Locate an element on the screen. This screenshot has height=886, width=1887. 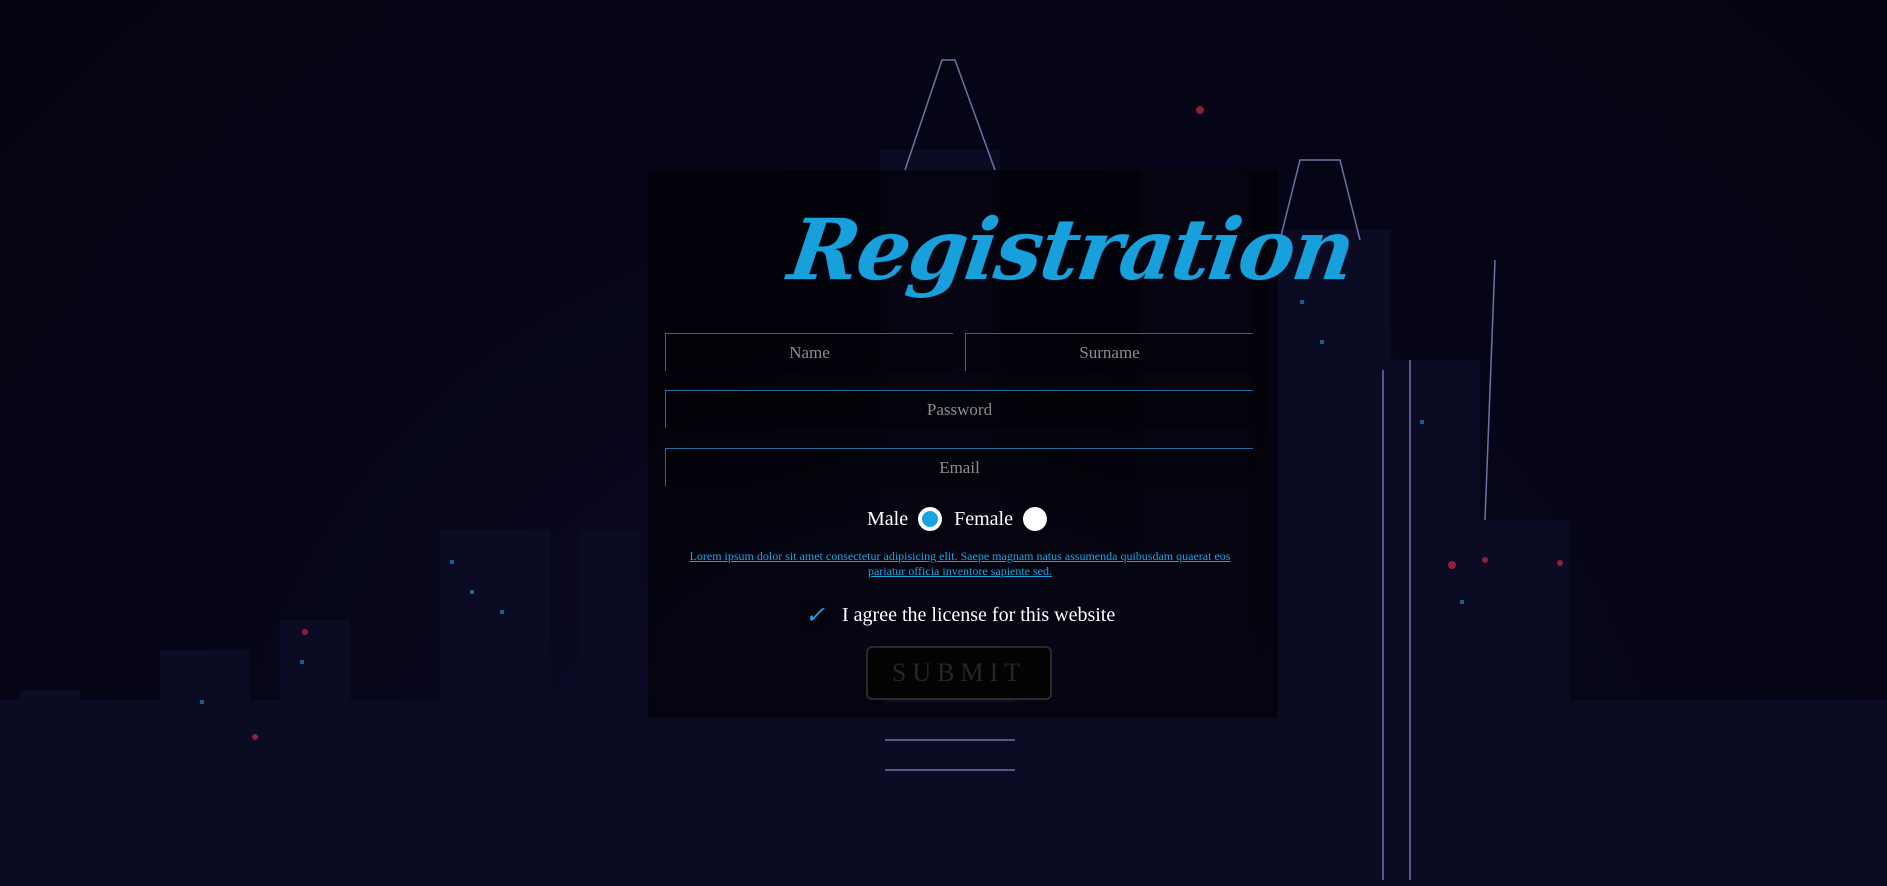
agree-row: ✓ I agree the license for this website is located at coordinates (957, 615).